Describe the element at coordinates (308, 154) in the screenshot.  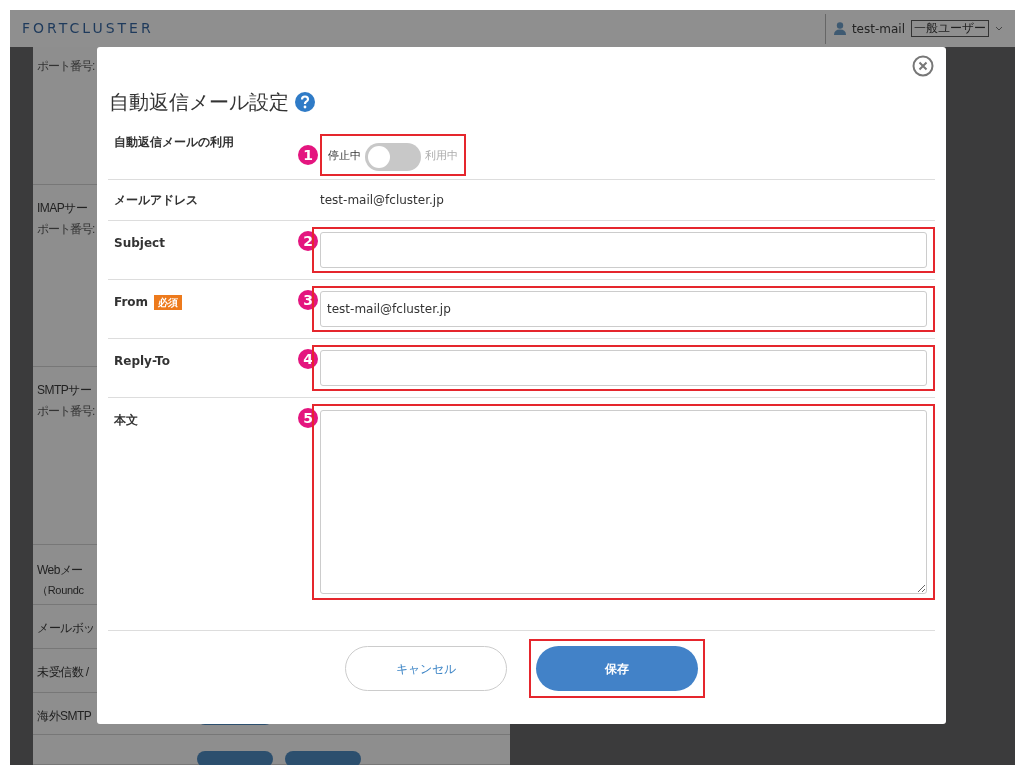
I see `step-number-badge: 1` at that location.